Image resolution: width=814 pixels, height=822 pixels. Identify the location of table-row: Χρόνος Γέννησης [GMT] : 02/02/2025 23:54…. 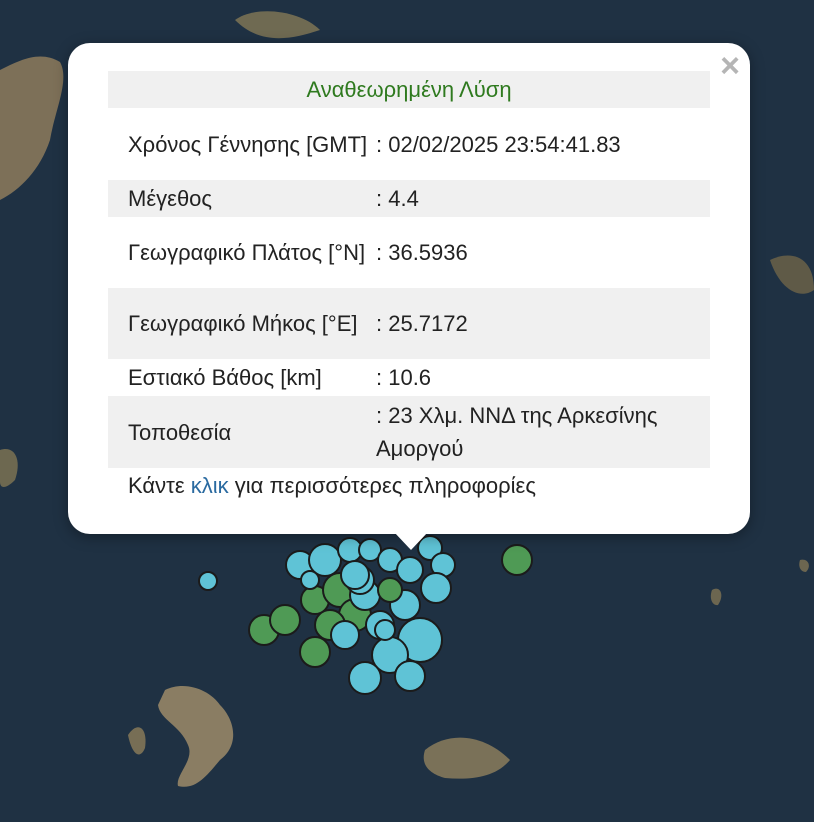
(409, 144).